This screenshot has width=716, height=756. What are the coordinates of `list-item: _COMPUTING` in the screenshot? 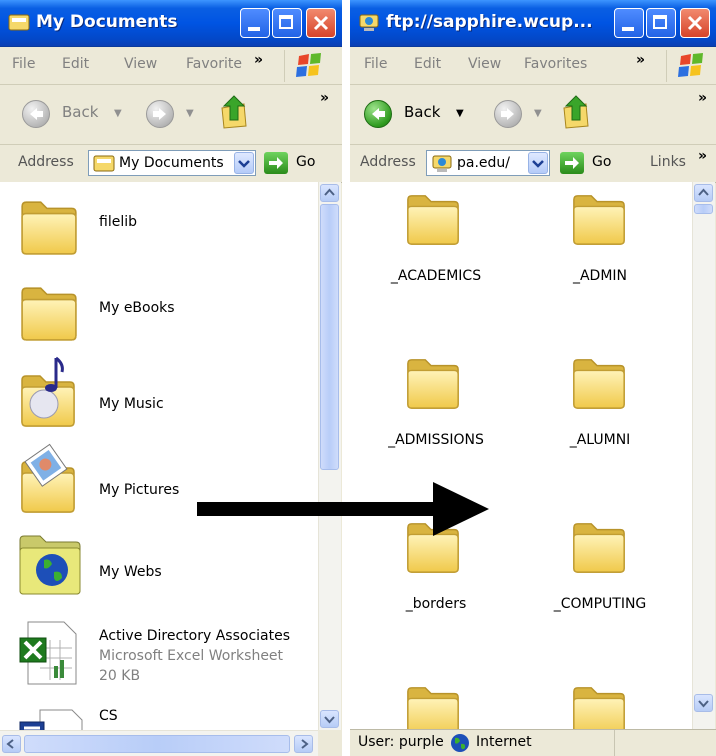 It's located at (608, 568).